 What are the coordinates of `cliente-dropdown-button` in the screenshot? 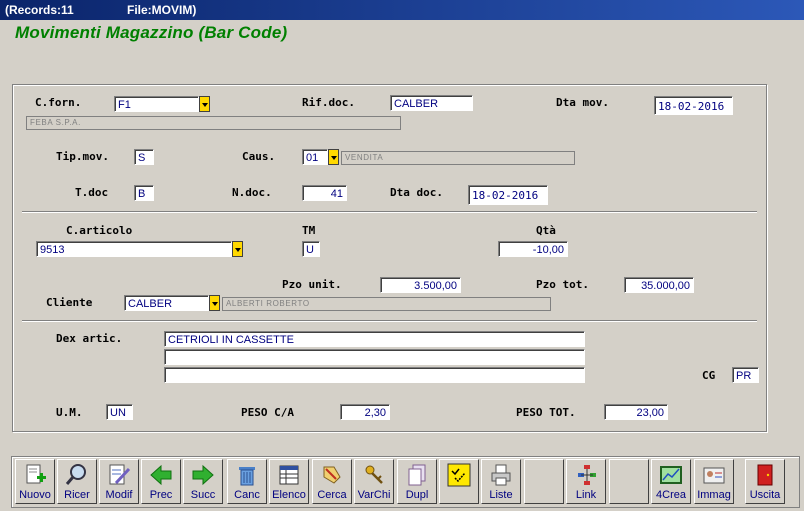 It's located at (214, 303).